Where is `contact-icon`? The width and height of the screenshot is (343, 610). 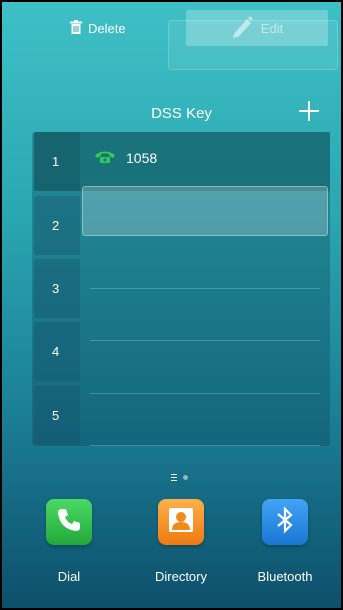
contact-icon is located at coordinates (181, 522).